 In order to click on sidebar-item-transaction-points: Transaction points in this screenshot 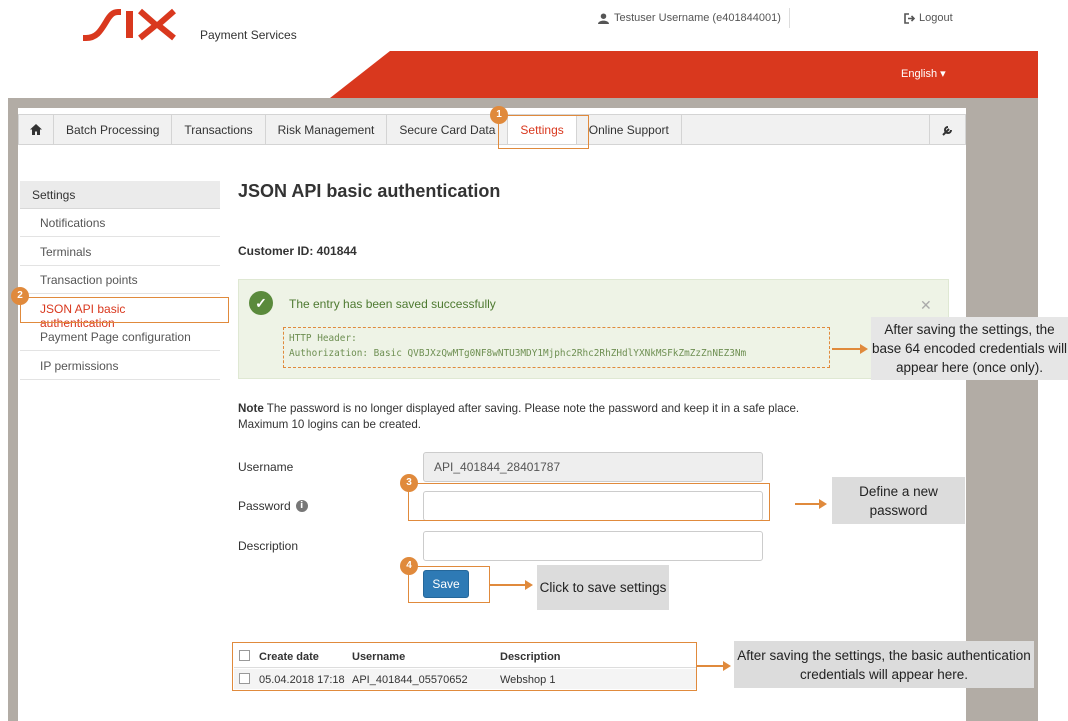, I will do `click(120, 280)`.